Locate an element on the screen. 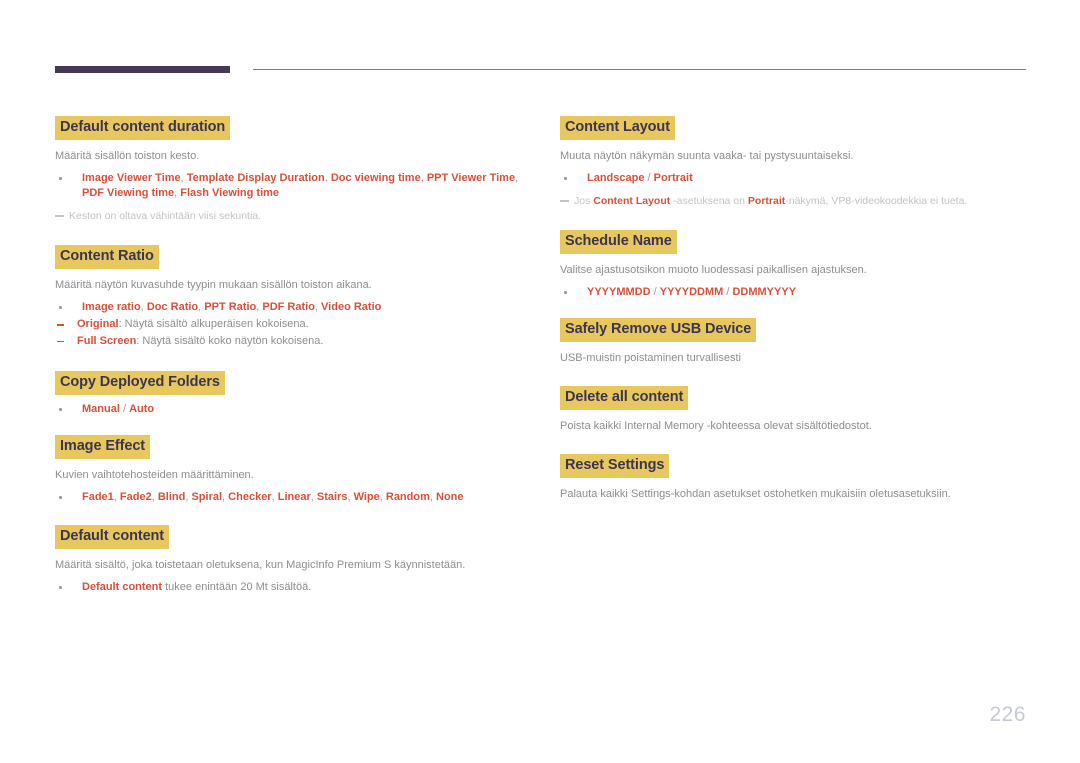 This screenshot has width=1080, height=763. term: Checker is located at coordinates (250, 497).